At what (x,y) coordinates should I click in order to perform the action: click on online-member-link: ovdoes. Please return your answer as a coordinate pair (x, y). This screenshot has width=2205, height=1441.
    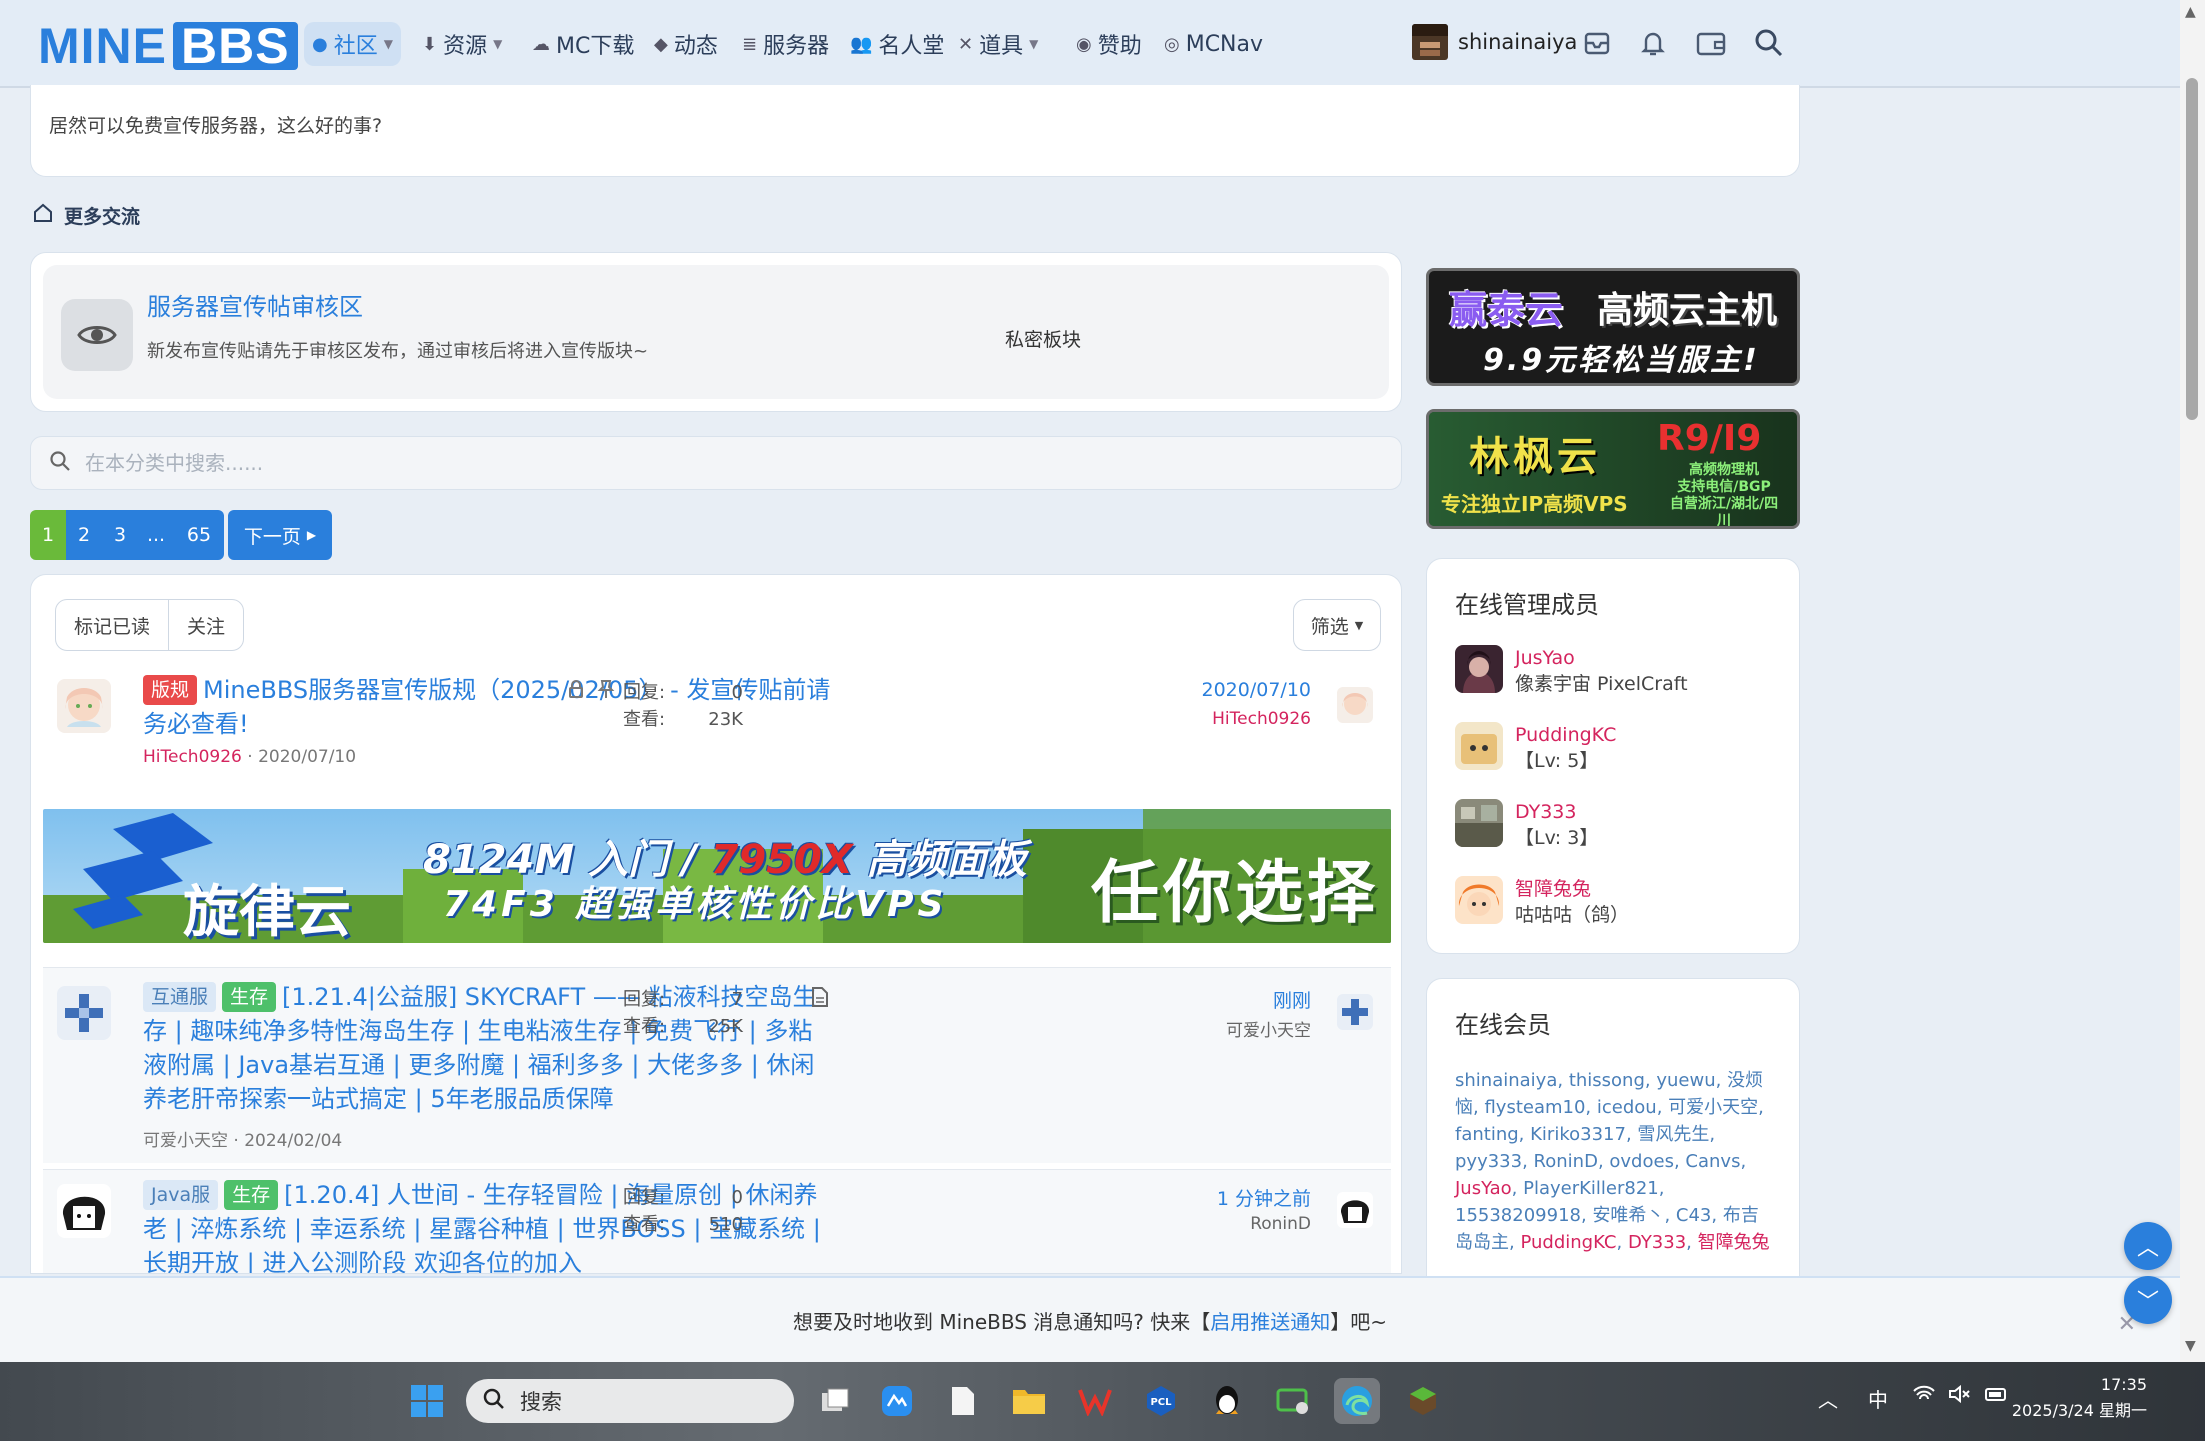
    Looking at the image, I should click on (1641, 1161).